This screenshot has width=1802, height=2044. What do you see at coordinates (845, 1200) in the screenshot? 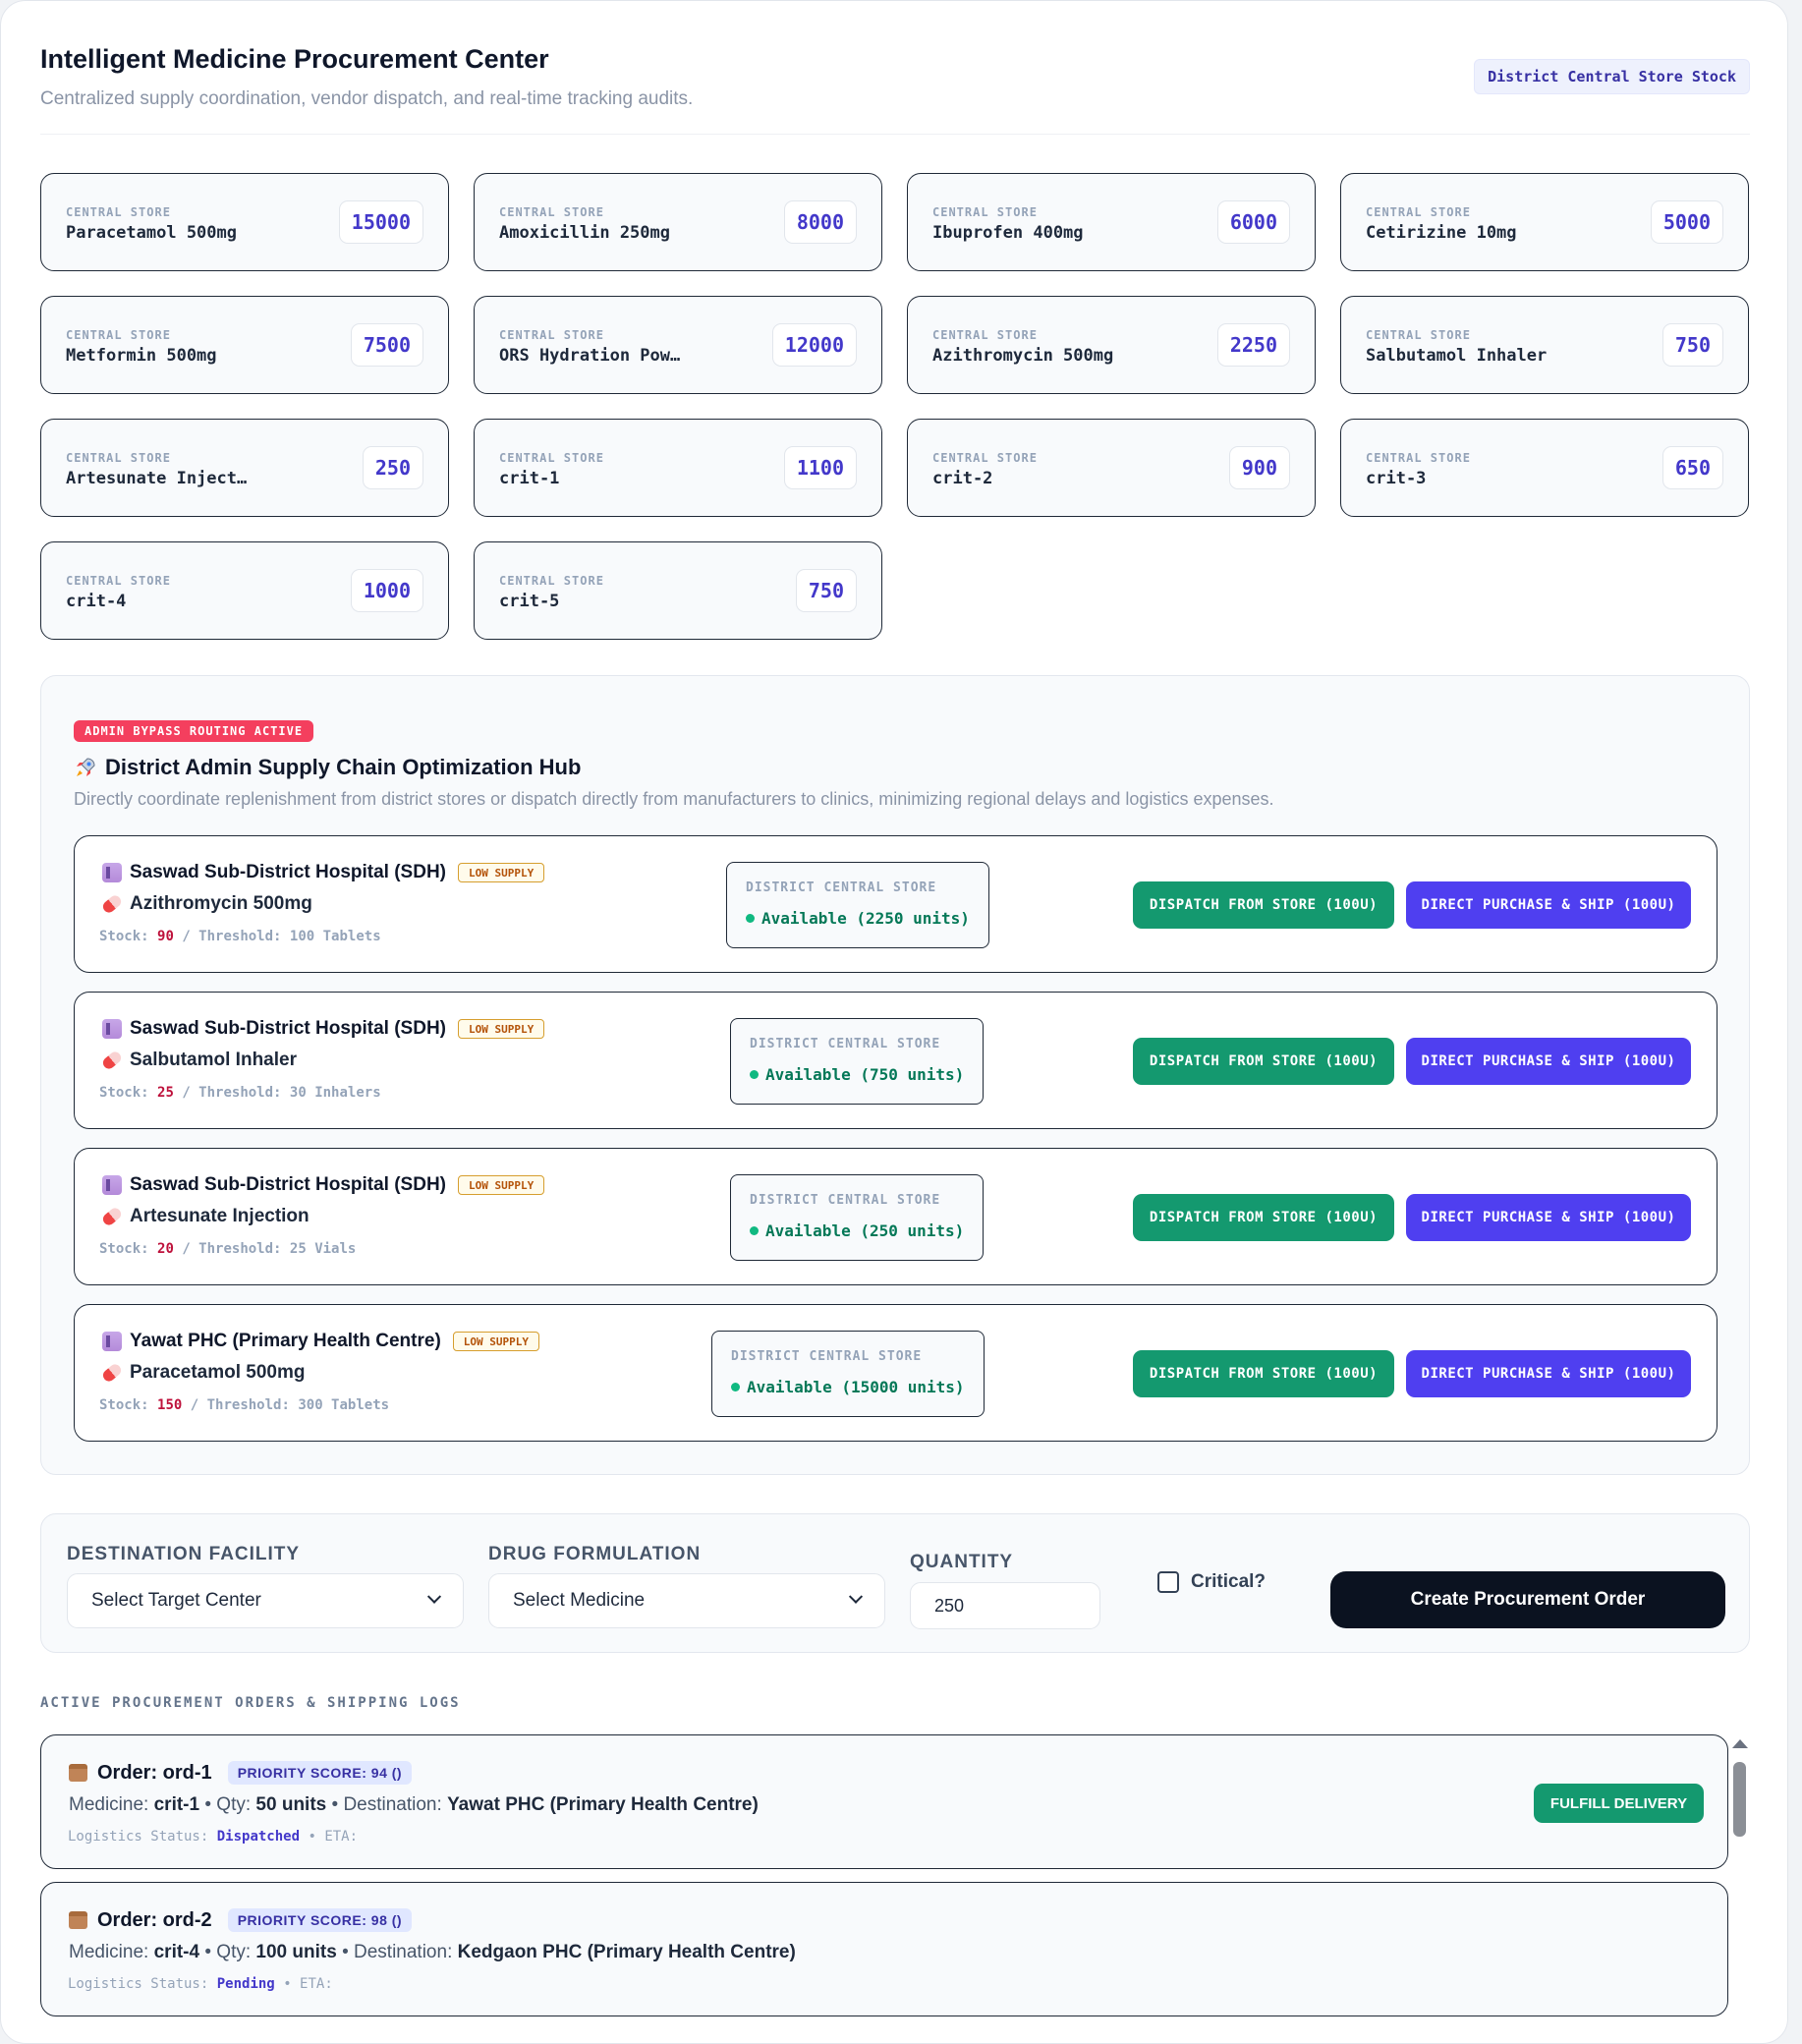
I see `store-label: DISTRICT CENTRAL STORE` at bounding box center [845, 1200].